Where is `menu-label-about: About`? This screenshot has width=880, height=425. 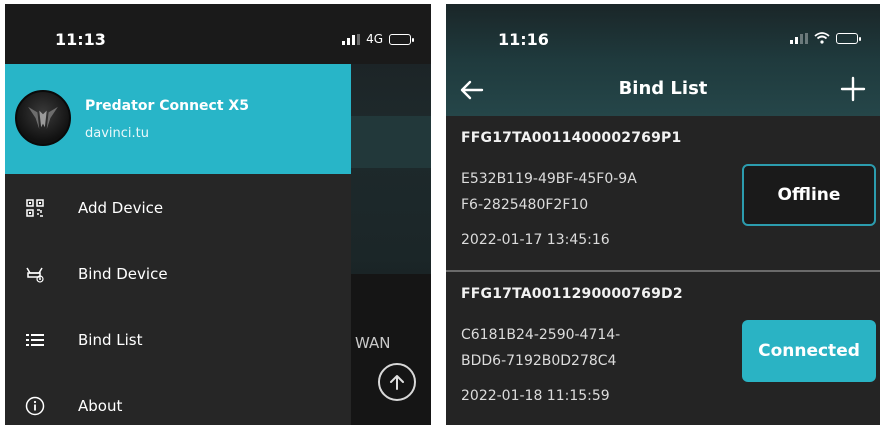 menu-label-about: About is located at coordinates (100, 406).